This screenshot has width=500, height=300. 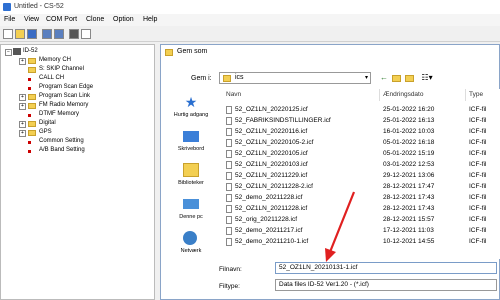 What do you see at coordinates (39, 6) in the screenshot?
I see `window-title: Untitled - CS-52` at bounding box center [39, 6].